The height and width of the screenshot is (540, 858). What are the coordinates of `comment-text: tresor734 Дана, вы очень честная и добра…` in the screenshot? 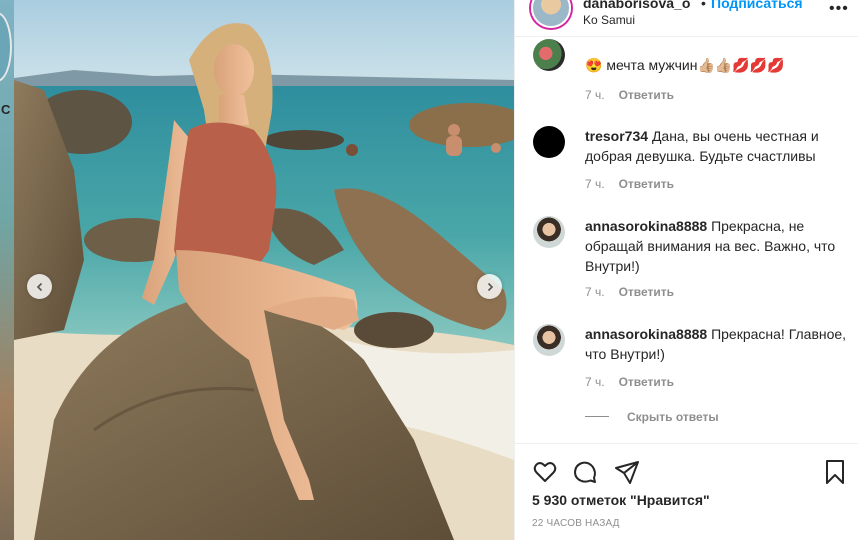 It's located at (716, 146).